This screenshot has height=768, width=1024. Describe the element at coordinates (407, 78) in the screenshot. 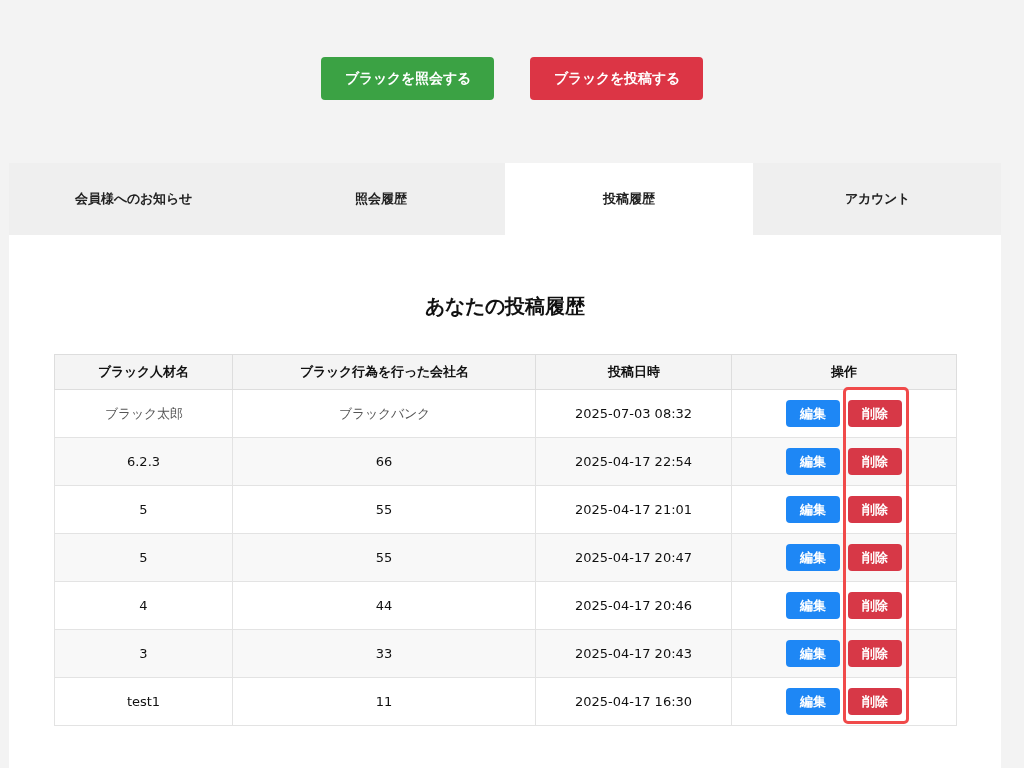

I see `search-button: ブラックを照会する` at that location.